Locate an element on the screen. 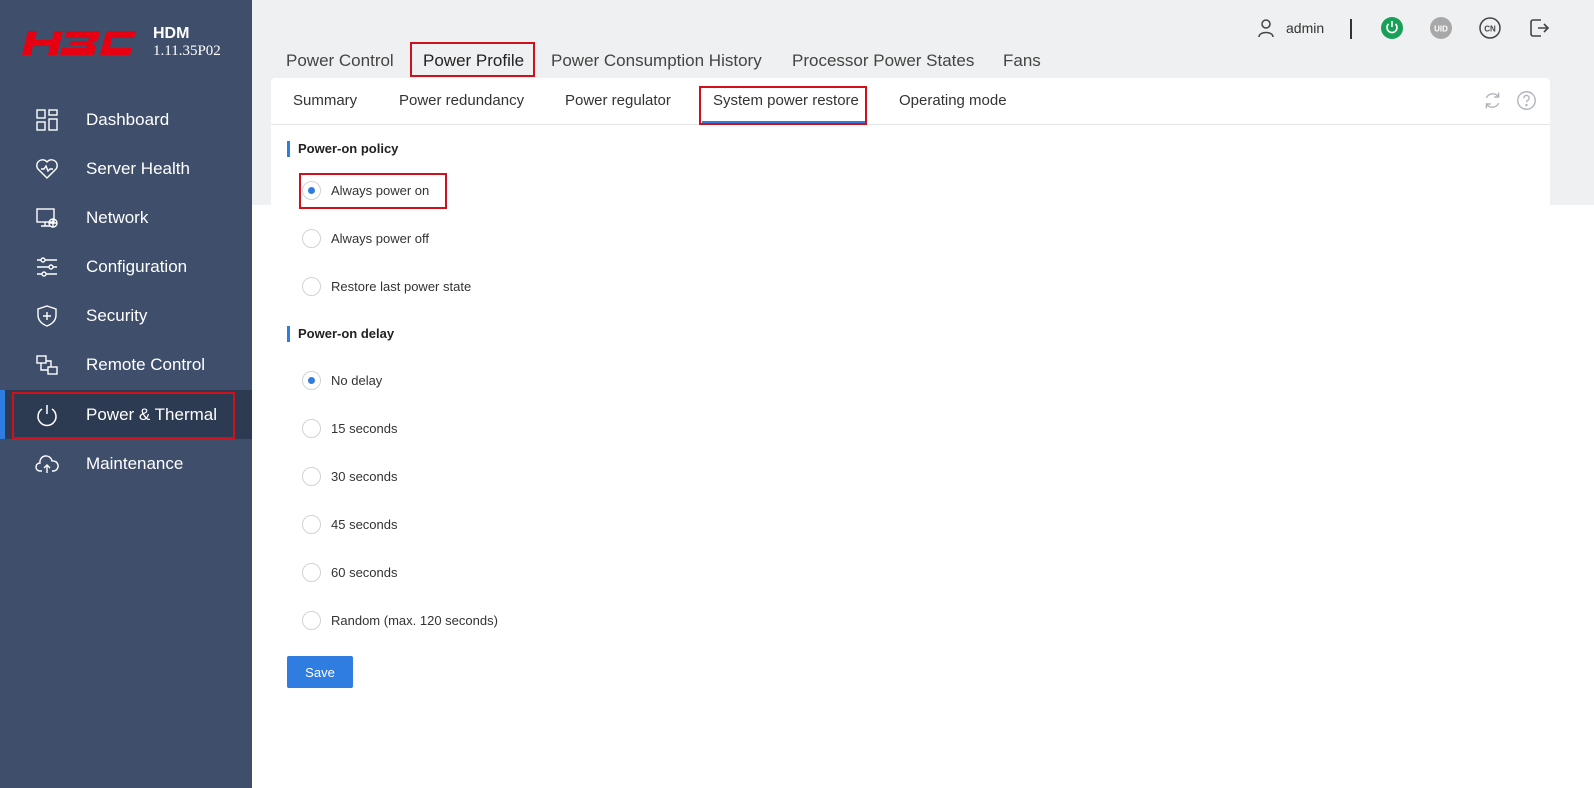  tab-processor-power-states: Processor Power States is located at coordinates (883, 61).